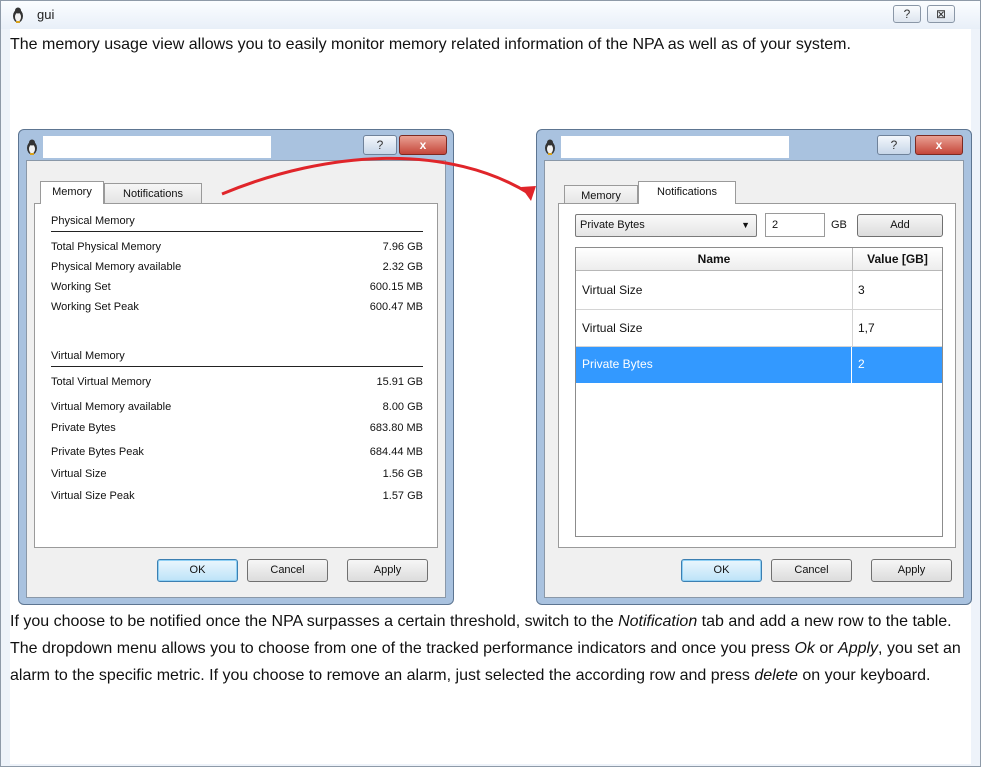  What do you see at coordinates (237, 247) in the screenshot?
I see `memory-row: Total Physical Memory 7.96 GB` at bounding box center [237, 247].